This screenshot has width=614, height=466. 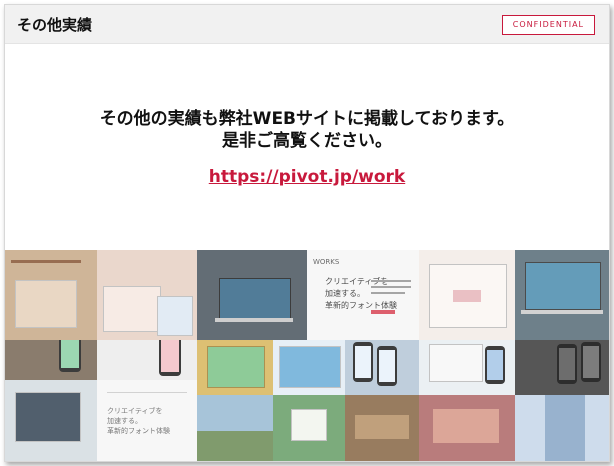 I want to click on message-line-2: 是非ご高覧ください。, so click(x=307, y=141).